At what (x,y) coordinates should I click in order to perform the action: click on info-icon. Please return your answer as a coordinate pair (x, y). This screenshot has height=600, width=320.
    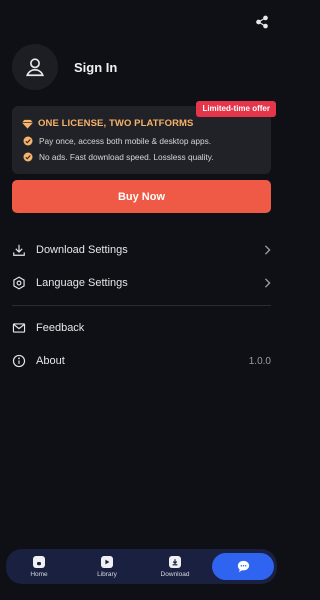
    Looking at the image, I should click on (19, 361).